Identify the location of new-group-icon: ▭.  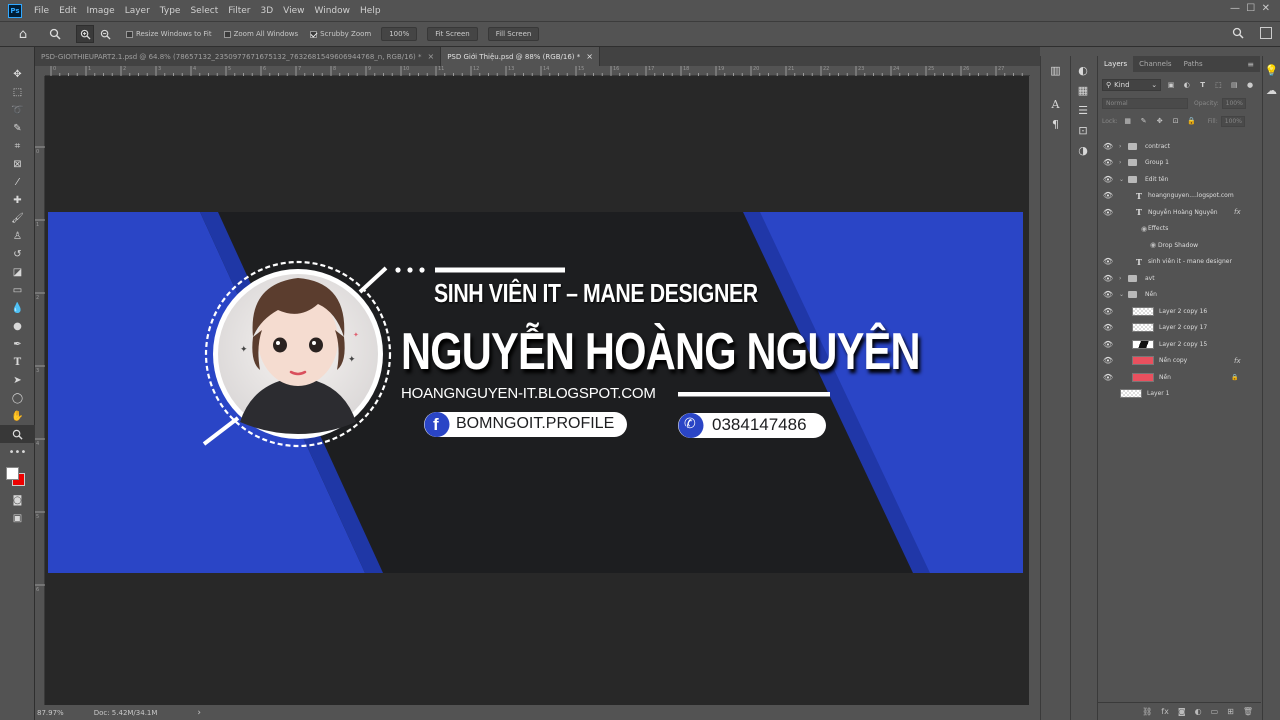
(1215, 711).